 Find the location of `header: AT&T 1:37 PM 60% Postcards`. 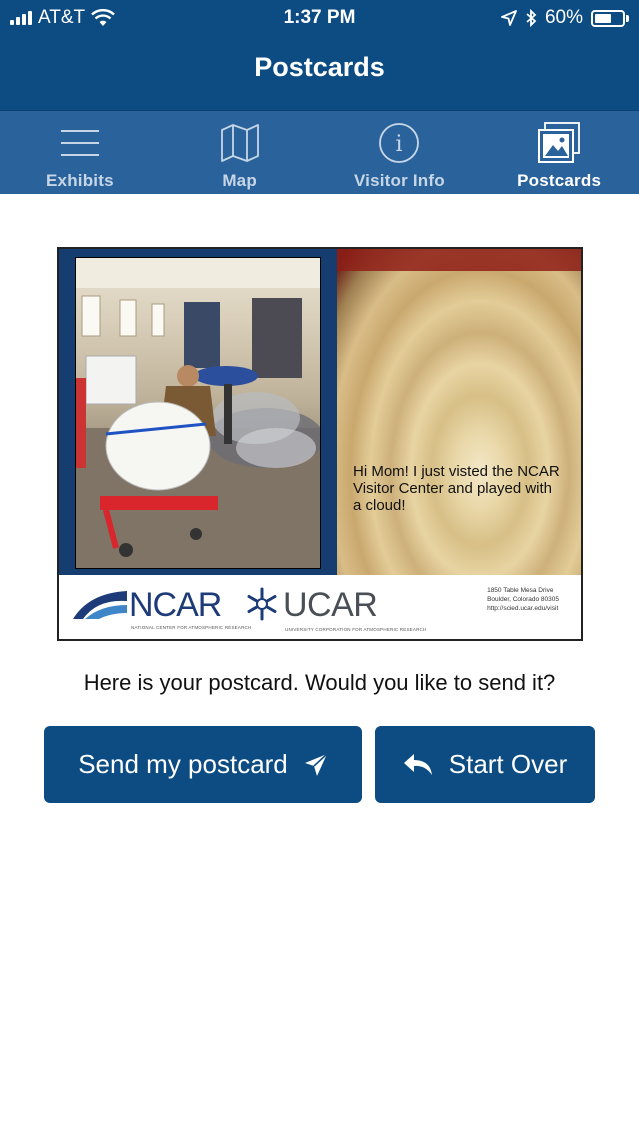

header: AT&T 1:37 PM 60% Postcards is located at coordinates (319, 55).